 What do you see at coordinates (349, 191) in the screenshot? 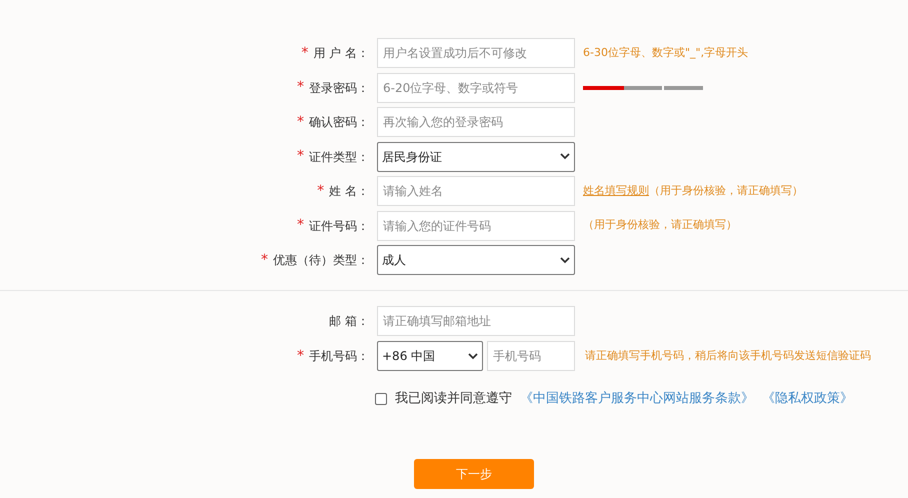
I see `field-label: 姓 名：` at bounding box center [349, 191].